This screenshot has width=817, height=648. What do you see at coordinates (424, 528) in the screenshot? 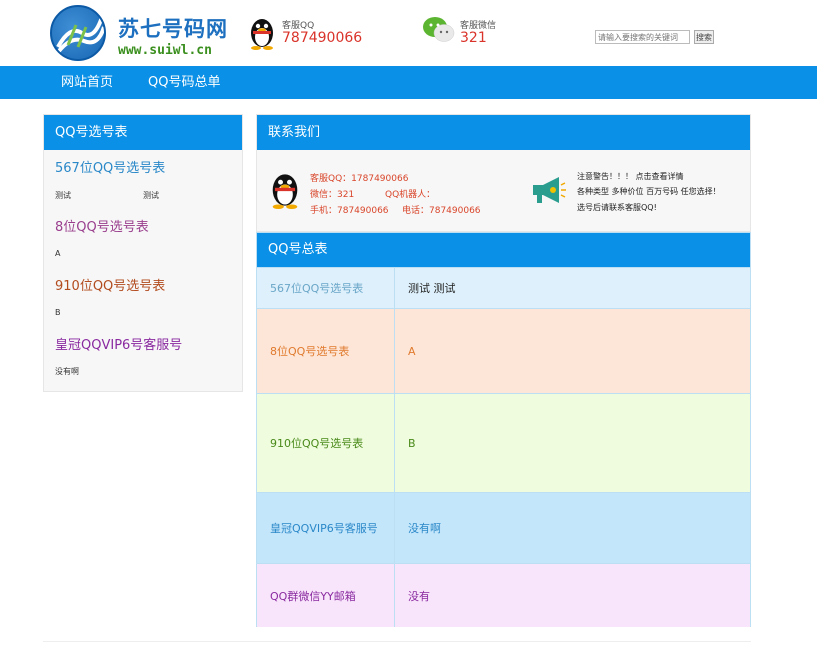
I see `table-cell-value: 没有啊` at bounding box center [424, 528].